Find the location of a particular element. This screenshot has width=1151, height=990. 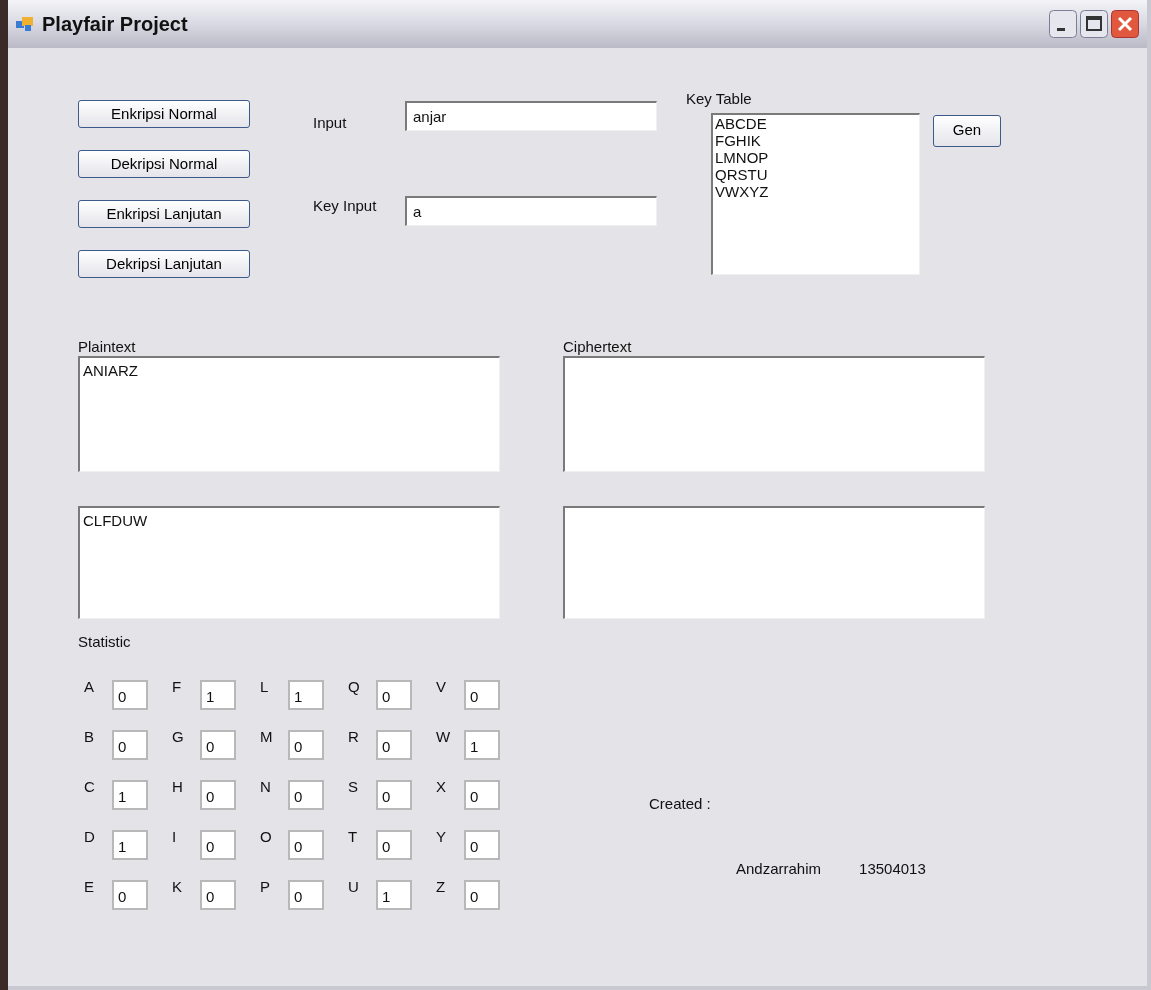

statistic-label: Statistic is located at coordinates (105, 642).